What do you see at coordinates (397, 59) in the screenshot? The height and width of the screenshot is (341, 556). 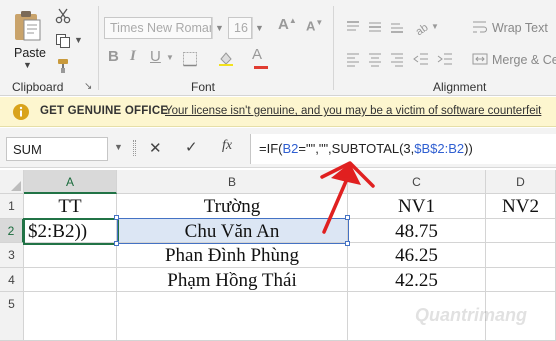 I see `align-right-icon` at bounding box center [397, 59].